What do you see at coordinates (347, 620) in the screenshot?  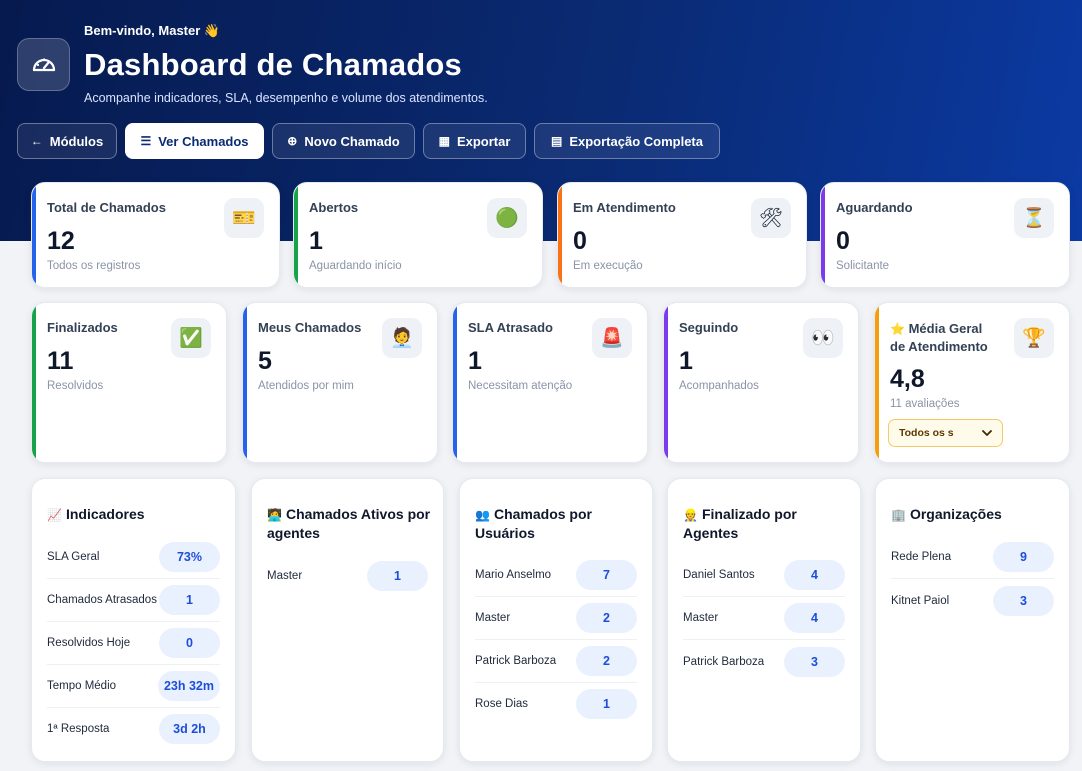 I see `panel-chamados-ativos: 🧑‍💻 Chamados Ativos por agentes Master 1` at bounding box center [347, 620].